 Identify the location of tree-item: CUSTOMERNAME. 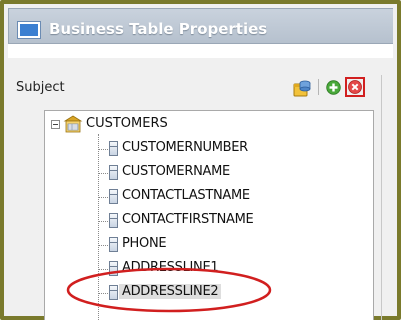
(233, 173).